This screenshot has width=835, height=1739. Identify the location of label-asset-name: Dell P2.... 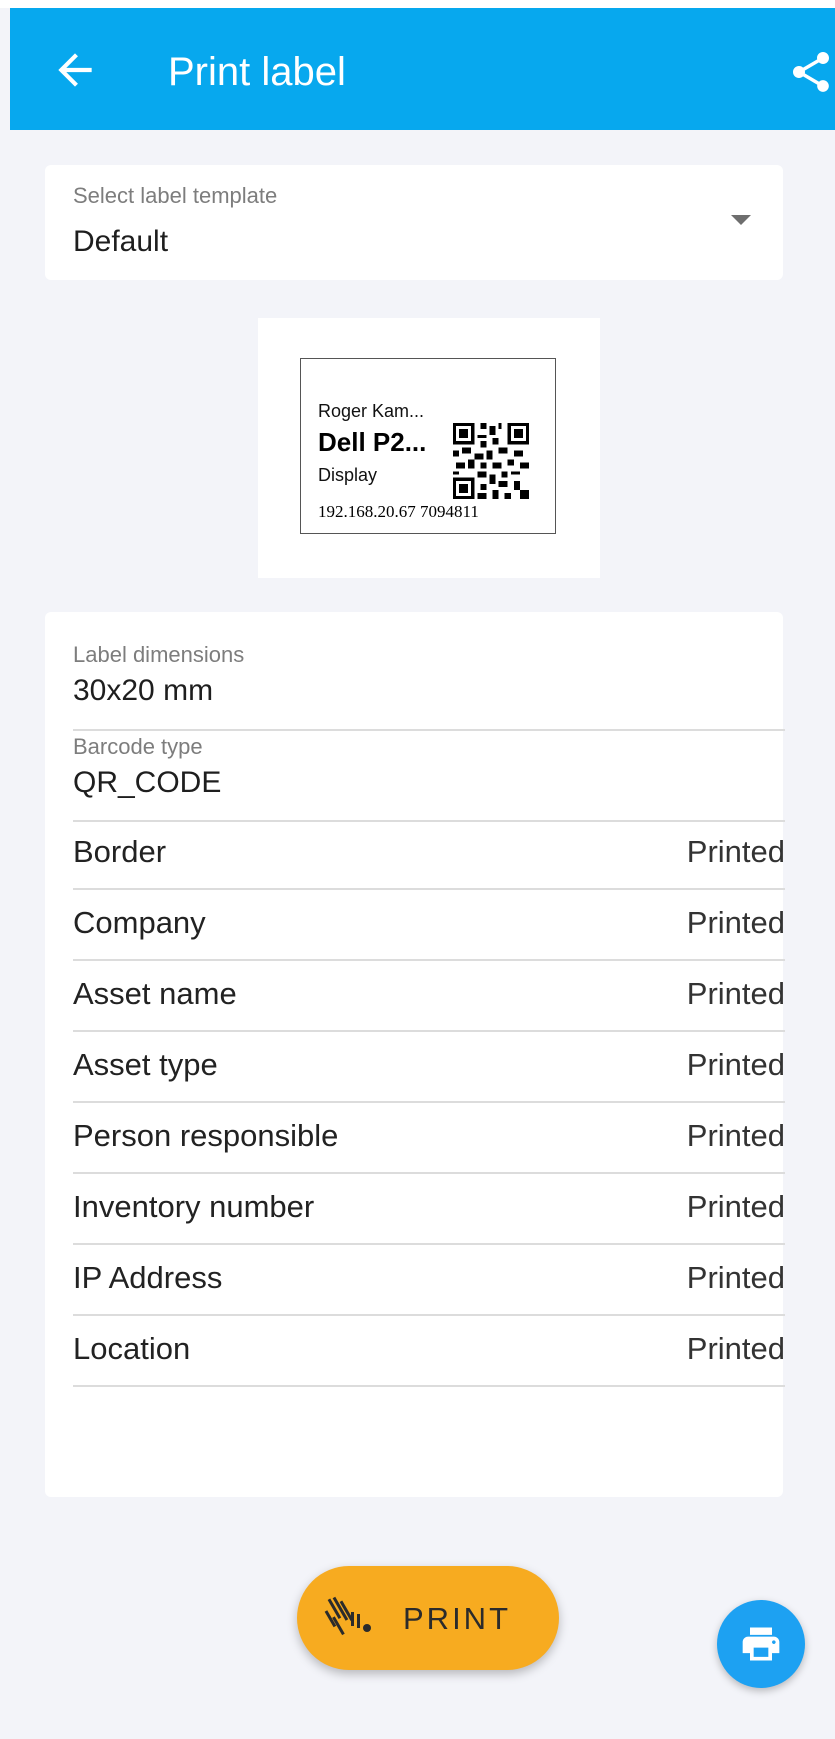
(372, 442).